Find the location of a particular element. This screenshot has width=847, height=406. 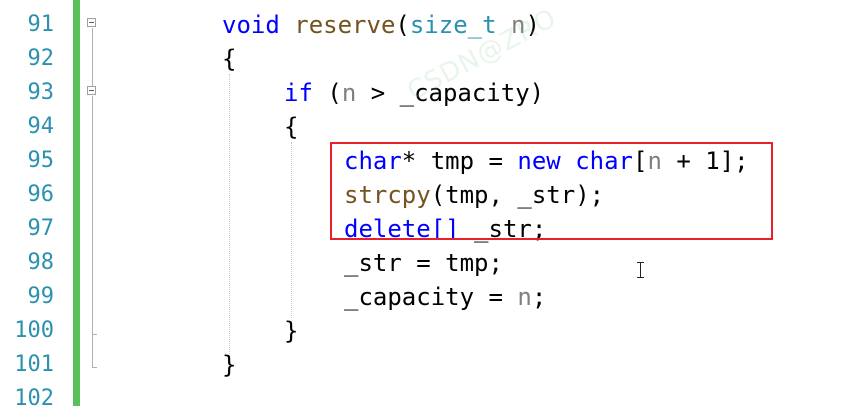

line-number: 96 is located at coordinates (41, 194).